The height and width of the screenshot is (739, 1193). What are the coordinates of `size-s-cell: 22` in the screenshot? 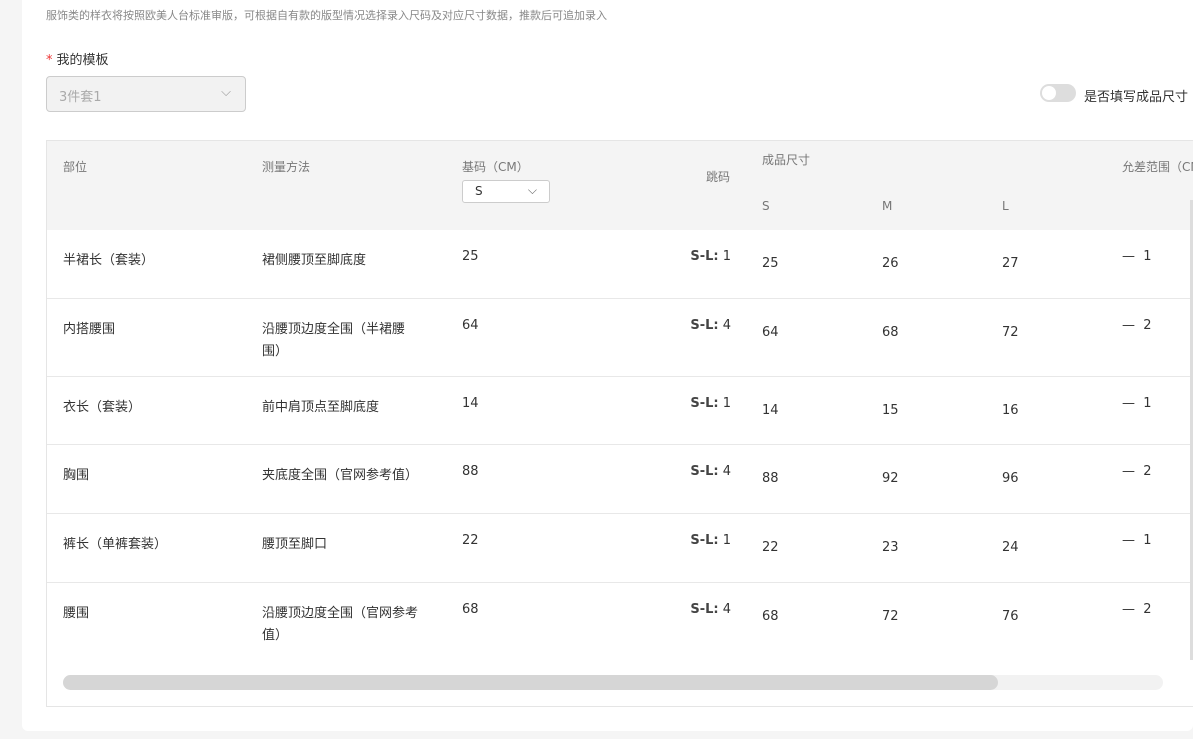 It's located at (770, 547).